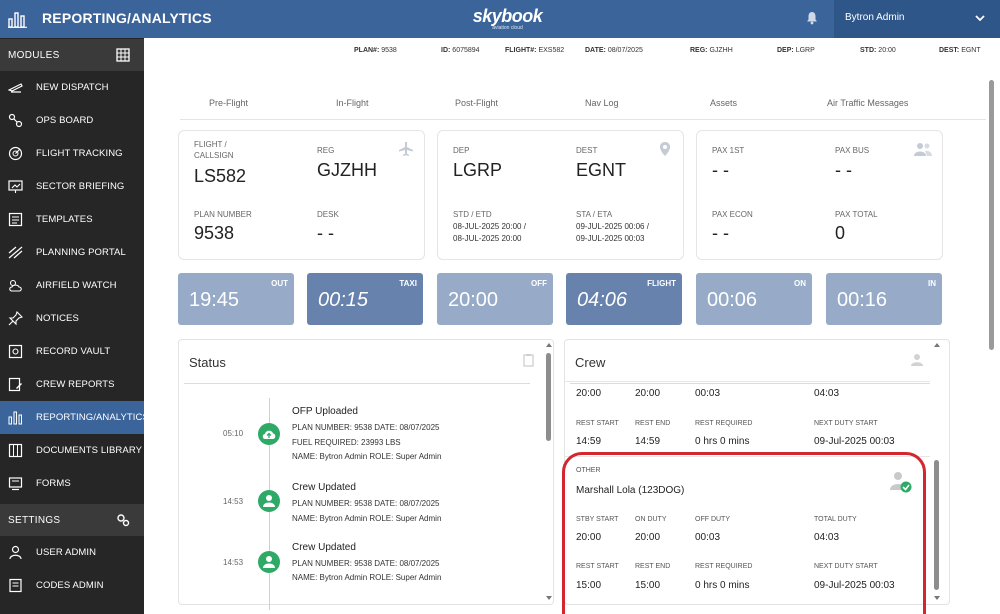  What do you see at coordinates (347, 170) in the screenshot?
I see `reg-value: GJZHH` at bounding box center [347, 170].